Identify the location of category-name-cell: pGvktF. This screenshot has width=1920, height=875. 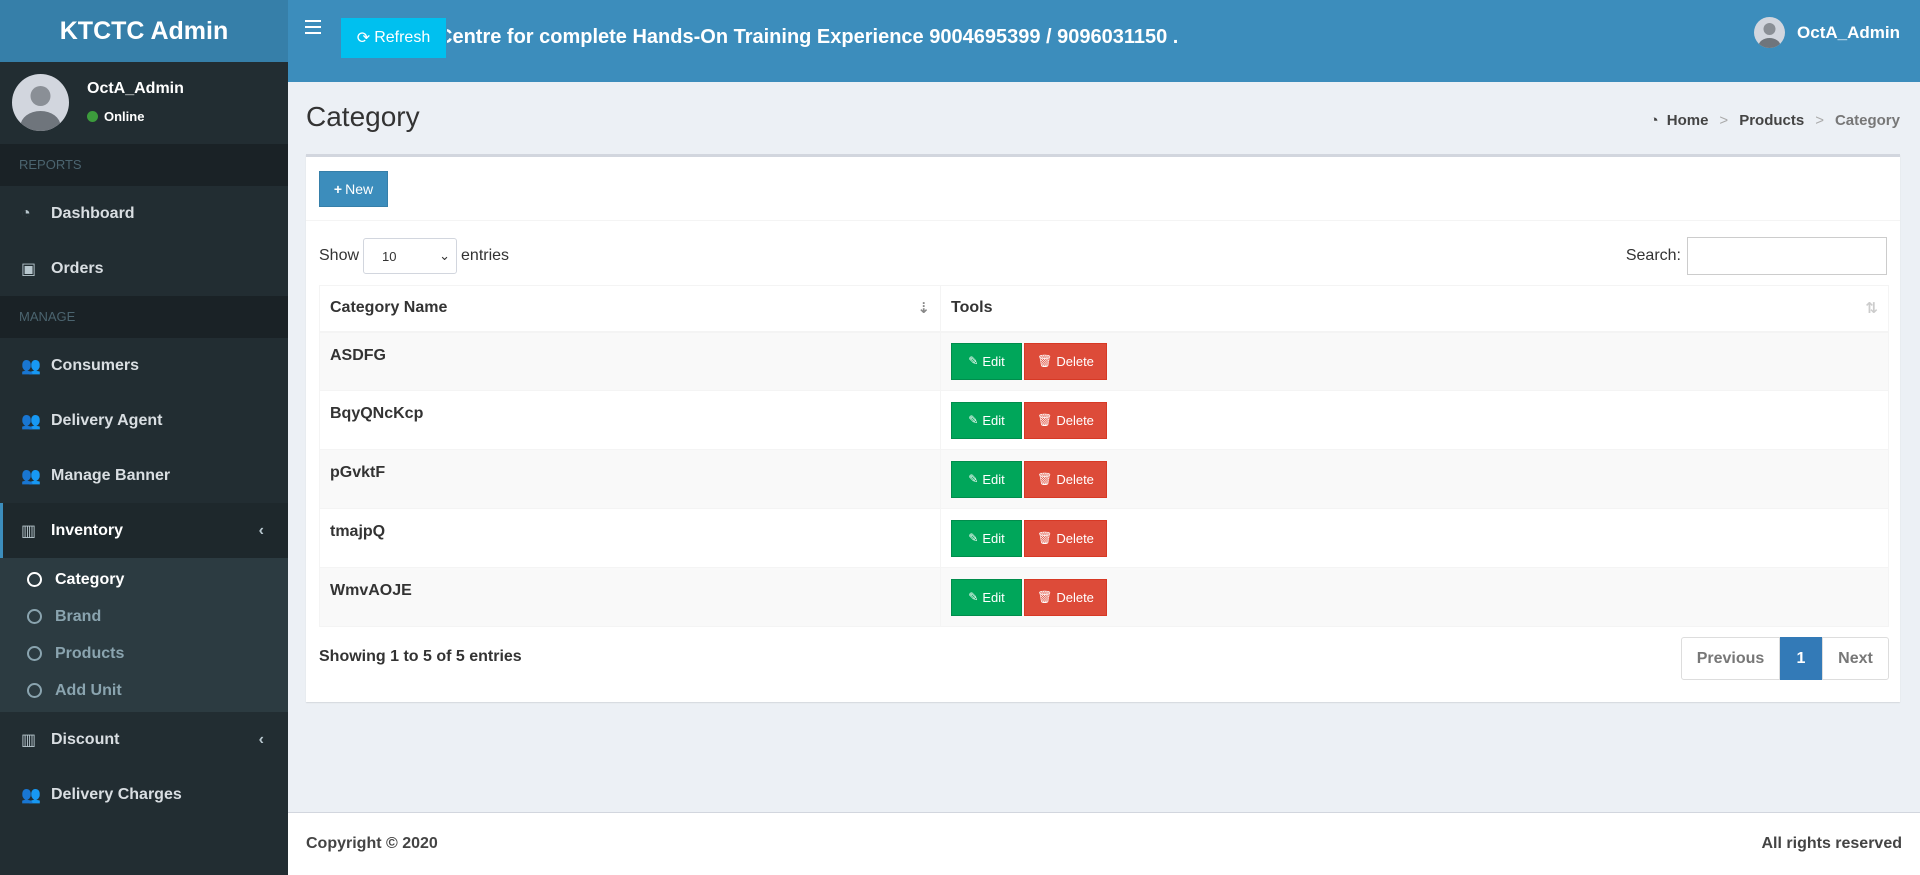
(630, 479).